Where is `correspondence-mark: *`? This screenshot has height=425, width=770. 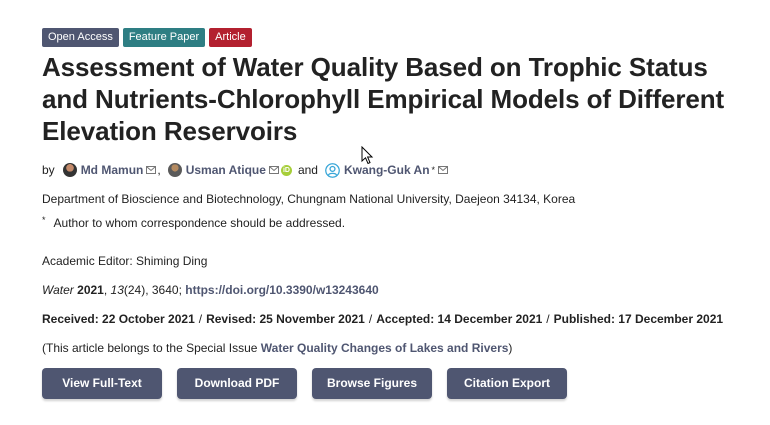
correspondence-mark: * is located at coordinates (44, 220).